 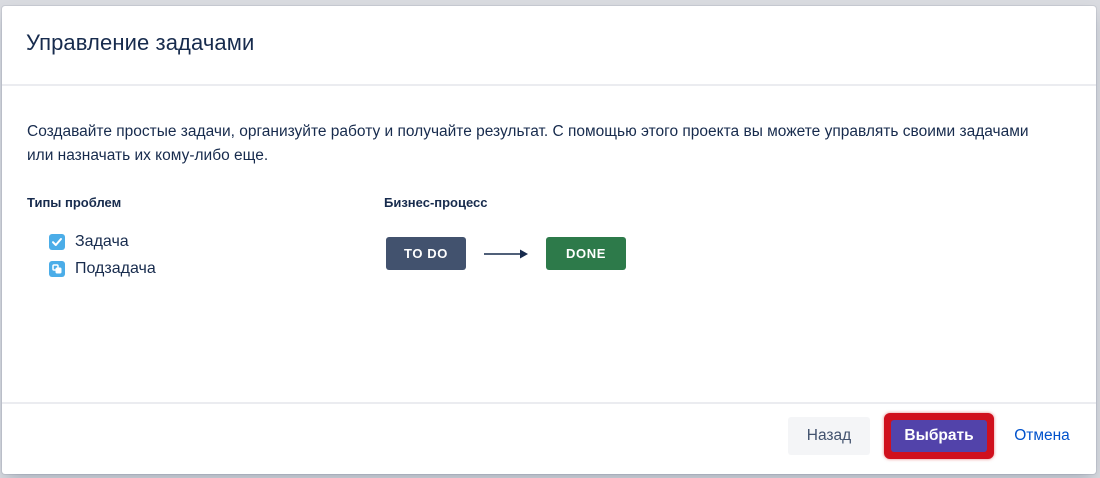 I want to click on workflow-heading: Бизнес-процесс, so click(x=436, y=202).